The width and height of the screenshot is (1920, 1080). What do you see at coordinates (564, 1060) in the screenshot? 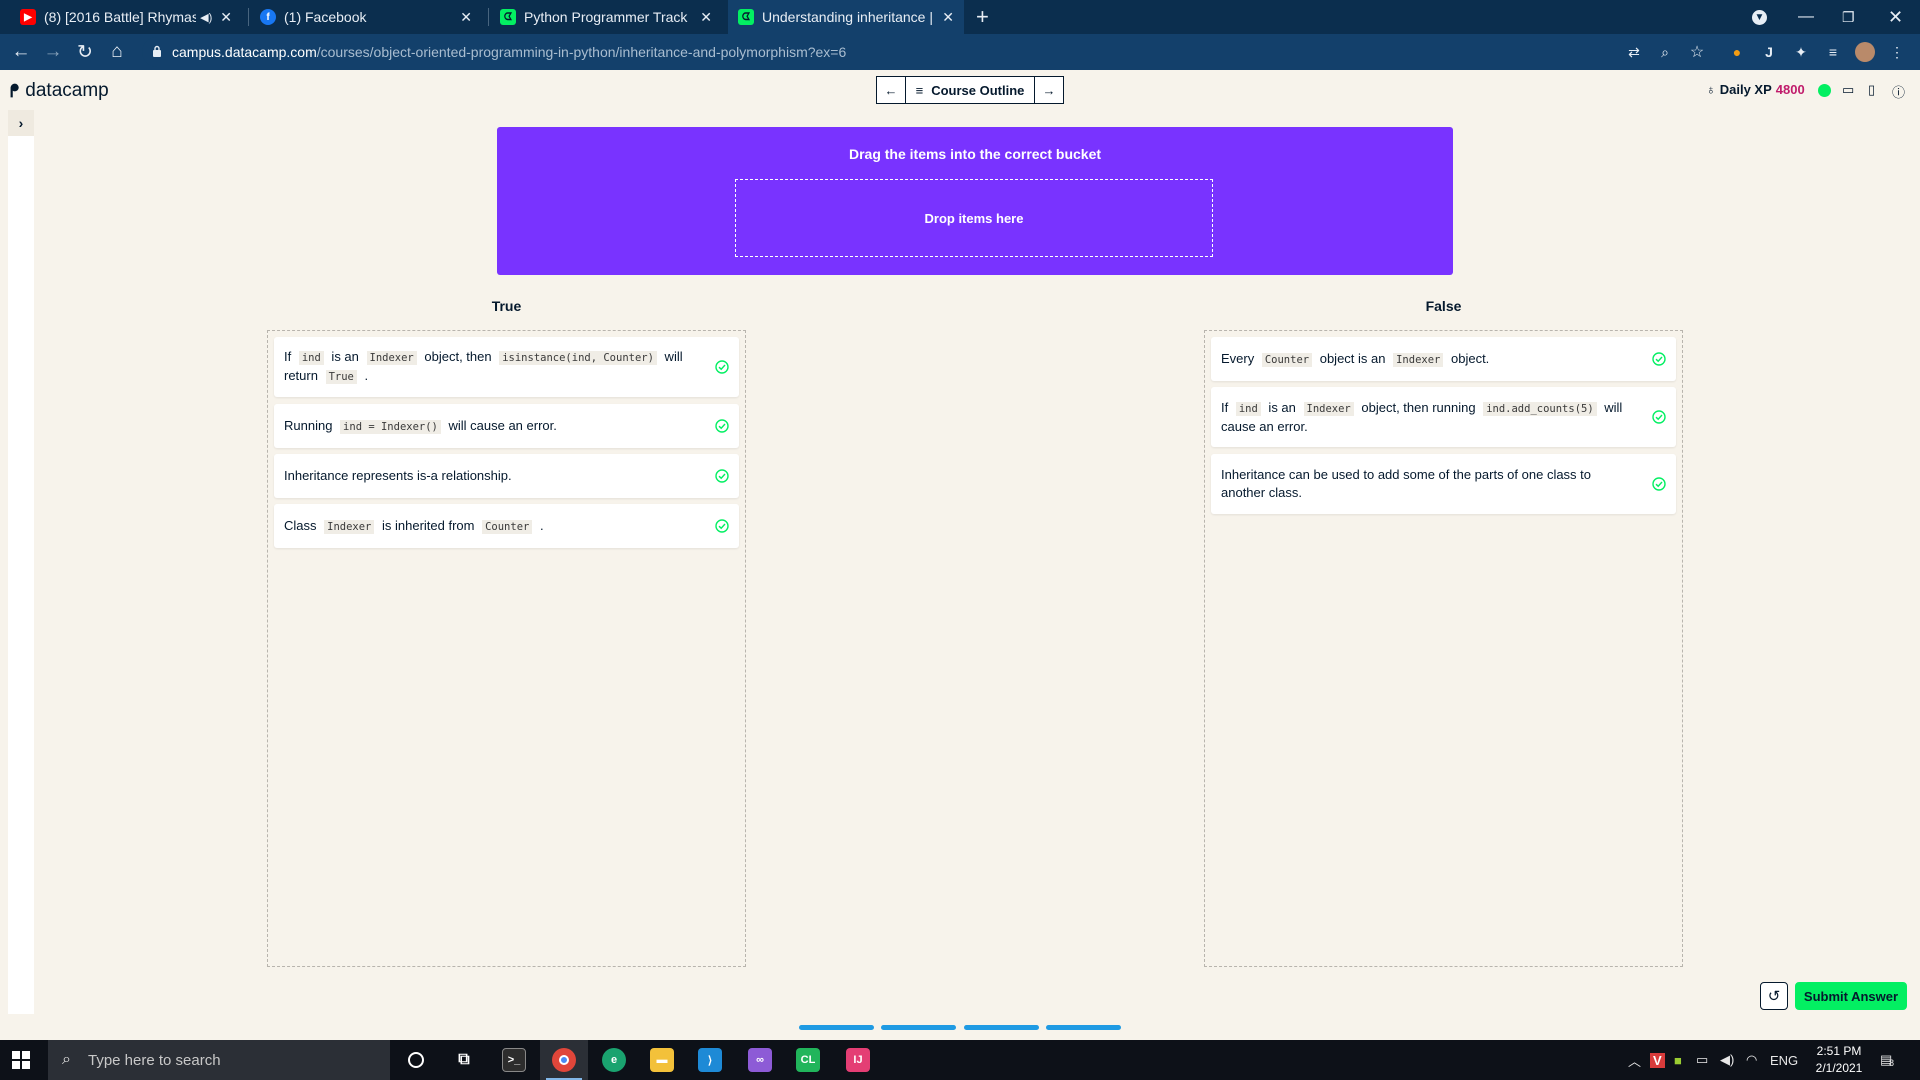
I see `chrome-app-icon` at bounding box center [564, 1060].